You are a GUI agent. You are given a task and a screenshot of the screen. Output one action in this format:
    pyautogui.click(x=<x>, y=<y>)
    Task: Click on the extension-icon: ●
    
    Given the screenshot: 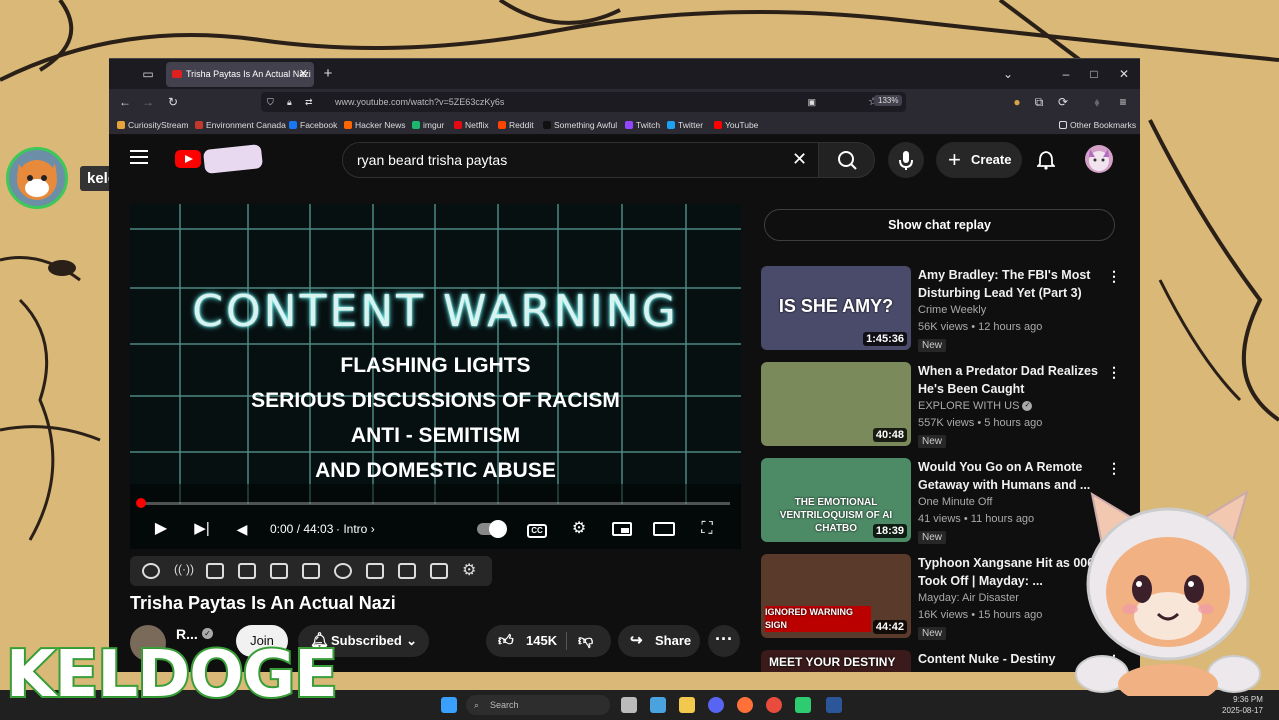 What is the action you would take?
    pyautogui.click(x=1017, y=102)
    